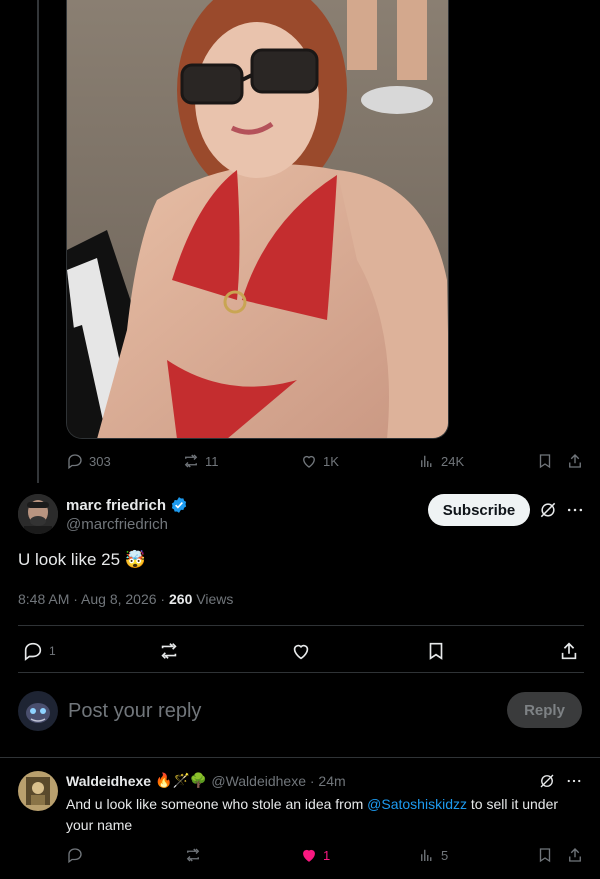  Describe the element at coordinates (445, 855) in the screenshot. I see `comment-view-count-label: 5` at that location.